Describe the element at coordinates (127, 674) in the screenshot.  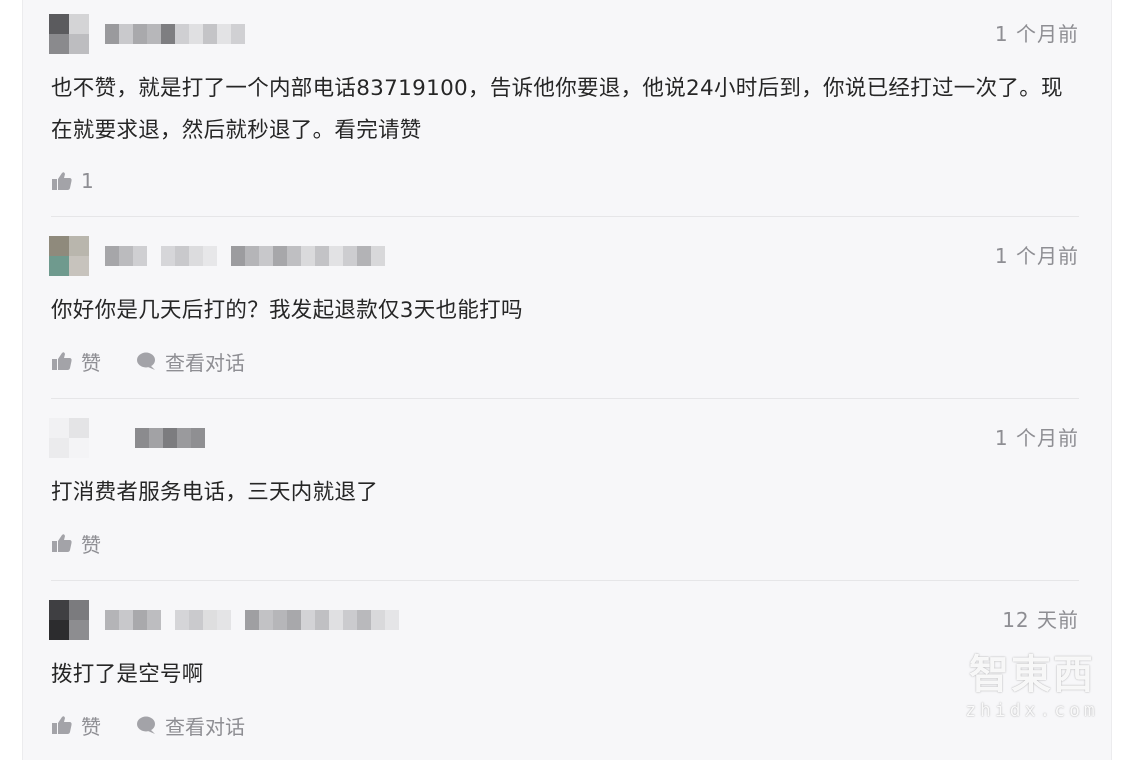
I see `comment-text: 拨打了是空号啊` at that location.